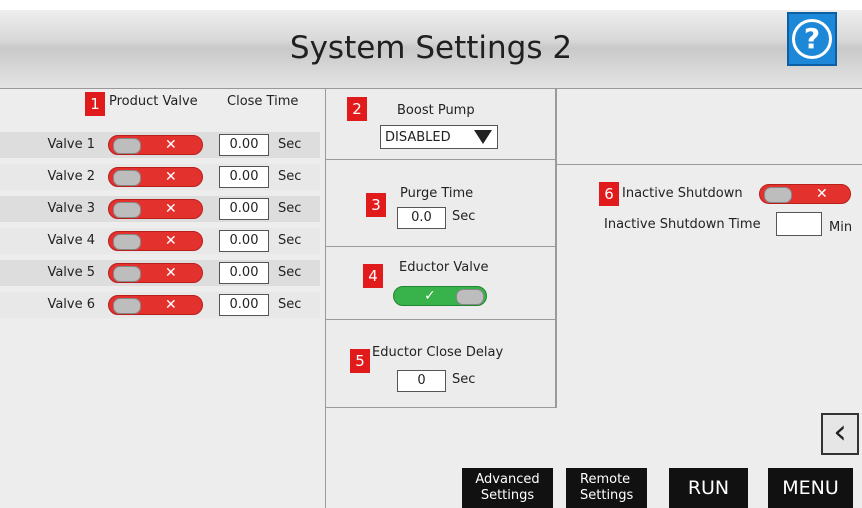  I want to click on remote-settings-line2: Settings, so click(607, 495).